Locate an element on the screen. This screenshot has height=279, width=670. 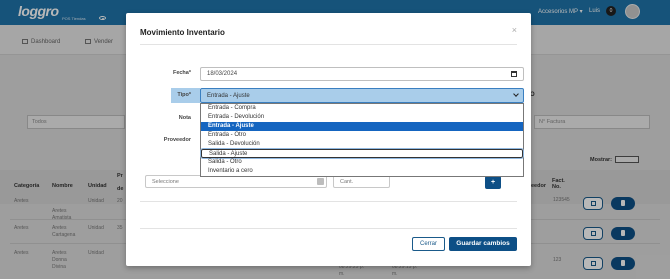
tipo-option: Entrada - Ajuste is located at coordinates (362, 126).